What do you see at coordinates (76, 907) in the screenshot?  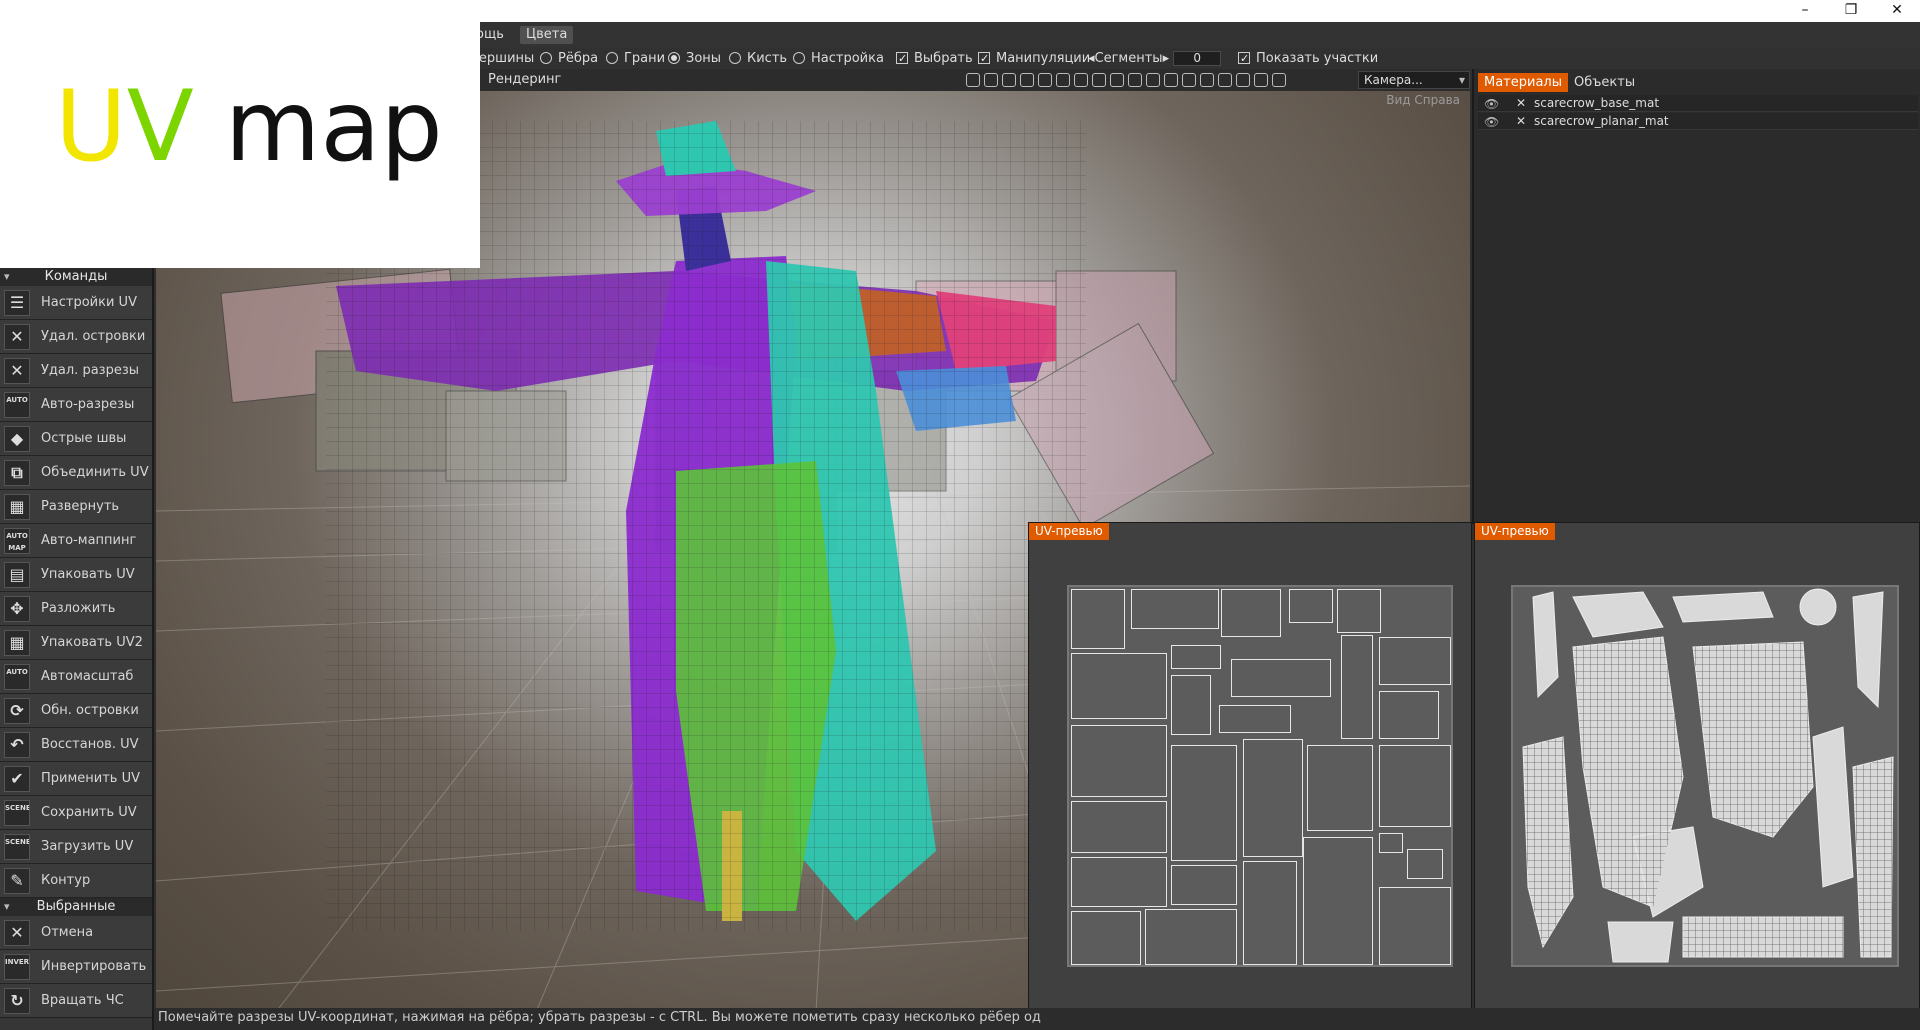 I see `selected-header: Выбранные` at bounding box center [76, 907].